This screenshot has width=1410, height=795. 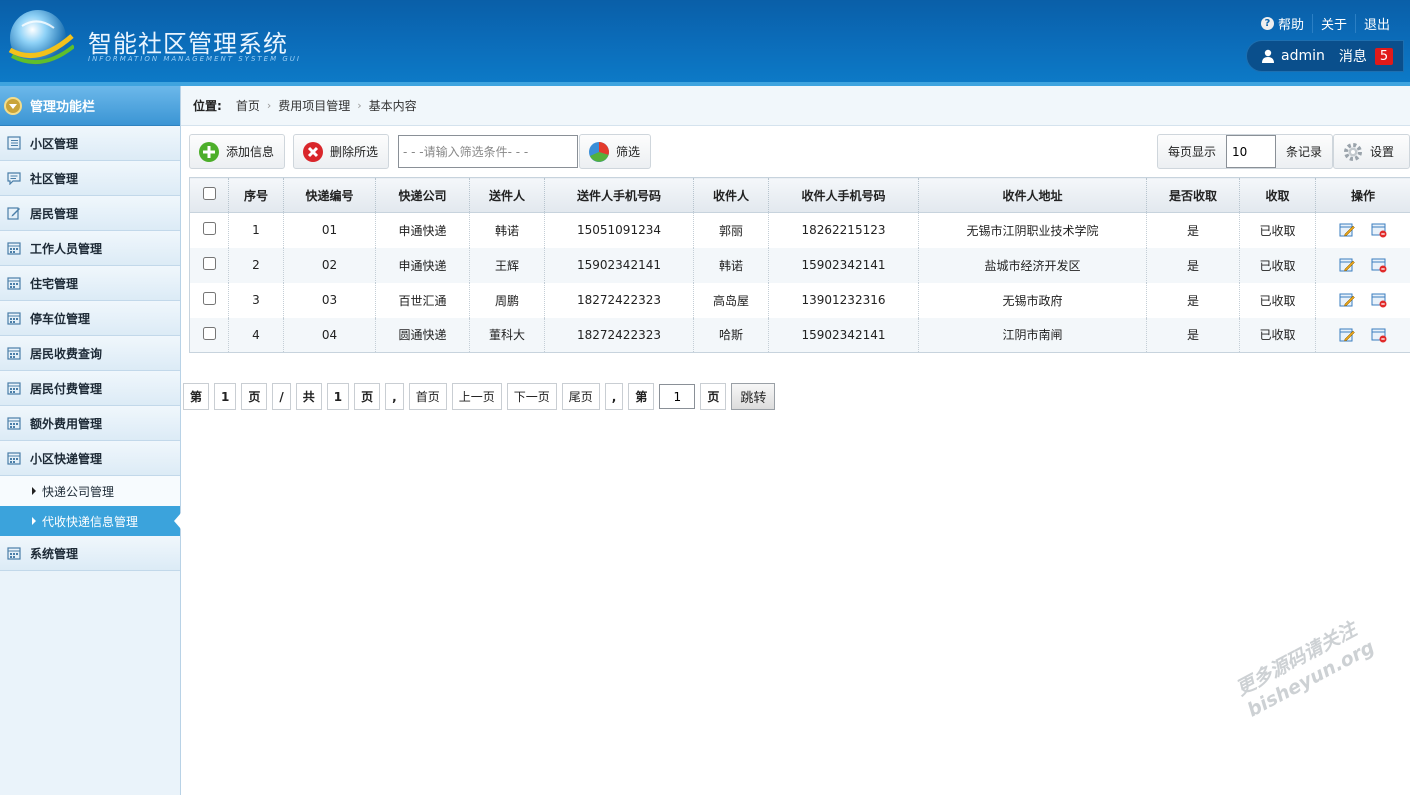 I want to click on column-header: 收取, so click(x=1277, y=195).